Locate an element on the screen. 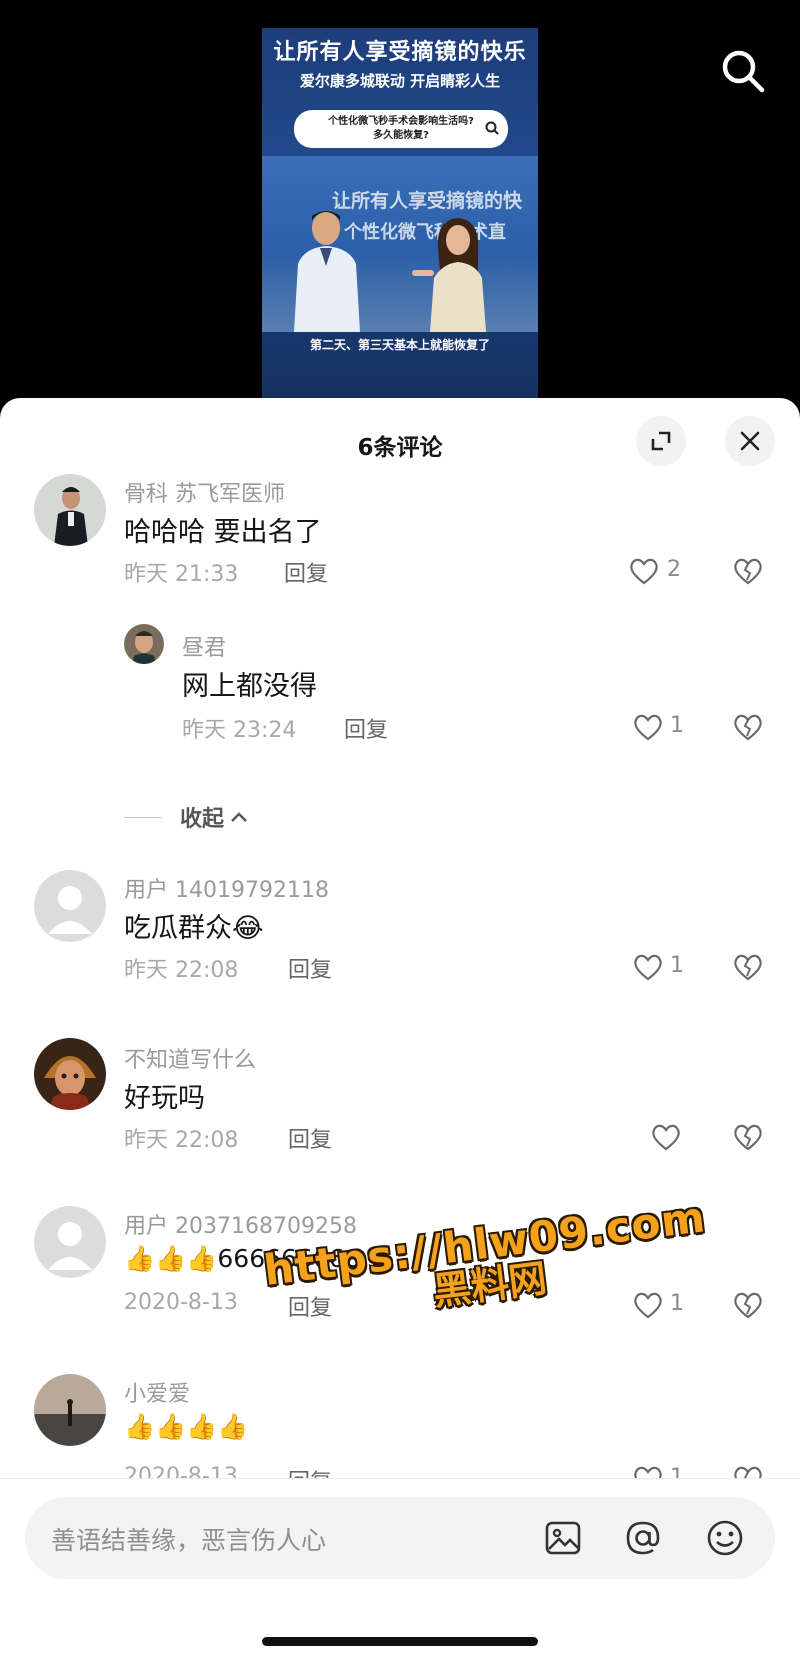 This screenshot has width=800, height=1662. comment-input: 善语结善缘，恶言伤人心 is located at coordinates (400, 1538).